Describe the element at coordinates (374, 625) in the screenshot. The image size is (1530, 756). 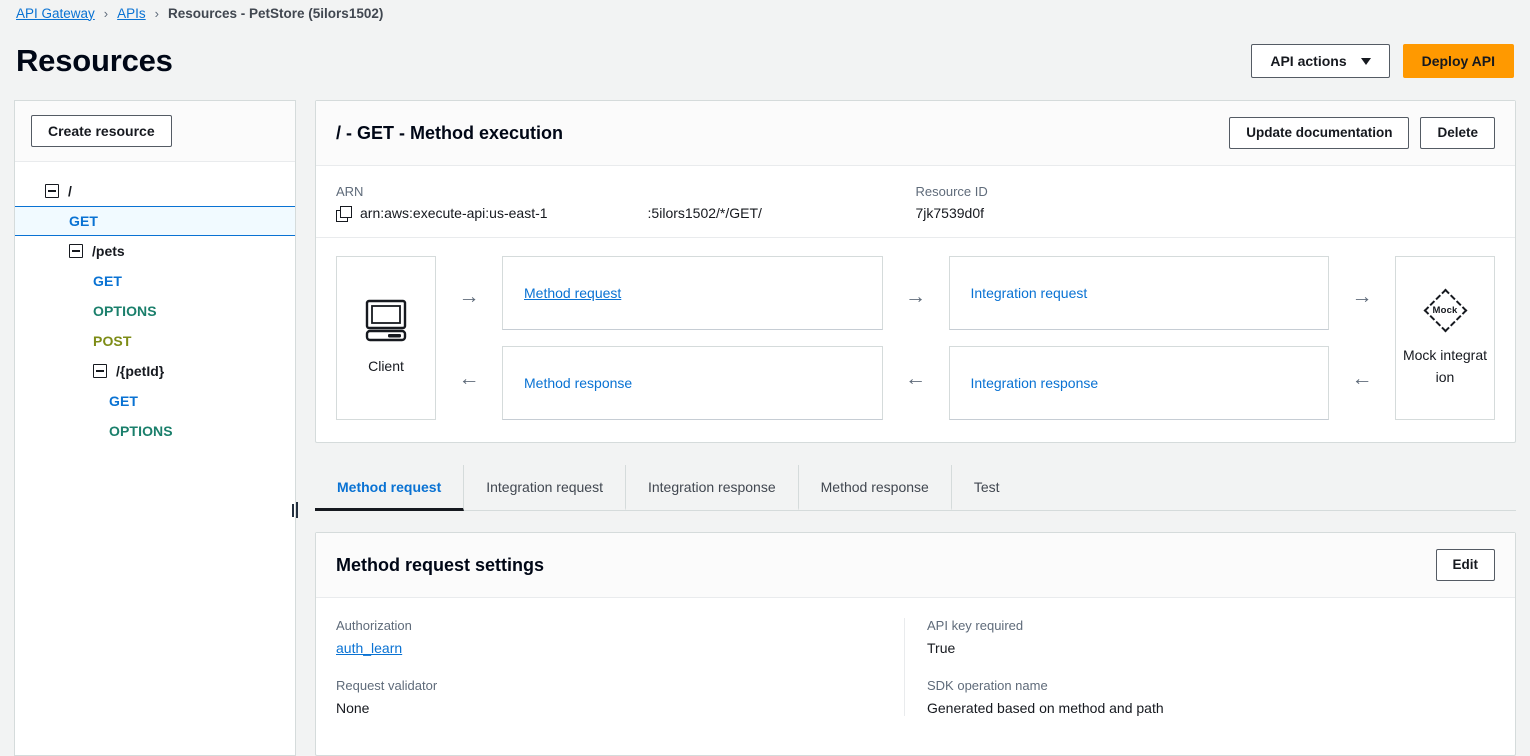
I see `setting-label: Authorization` at that location.